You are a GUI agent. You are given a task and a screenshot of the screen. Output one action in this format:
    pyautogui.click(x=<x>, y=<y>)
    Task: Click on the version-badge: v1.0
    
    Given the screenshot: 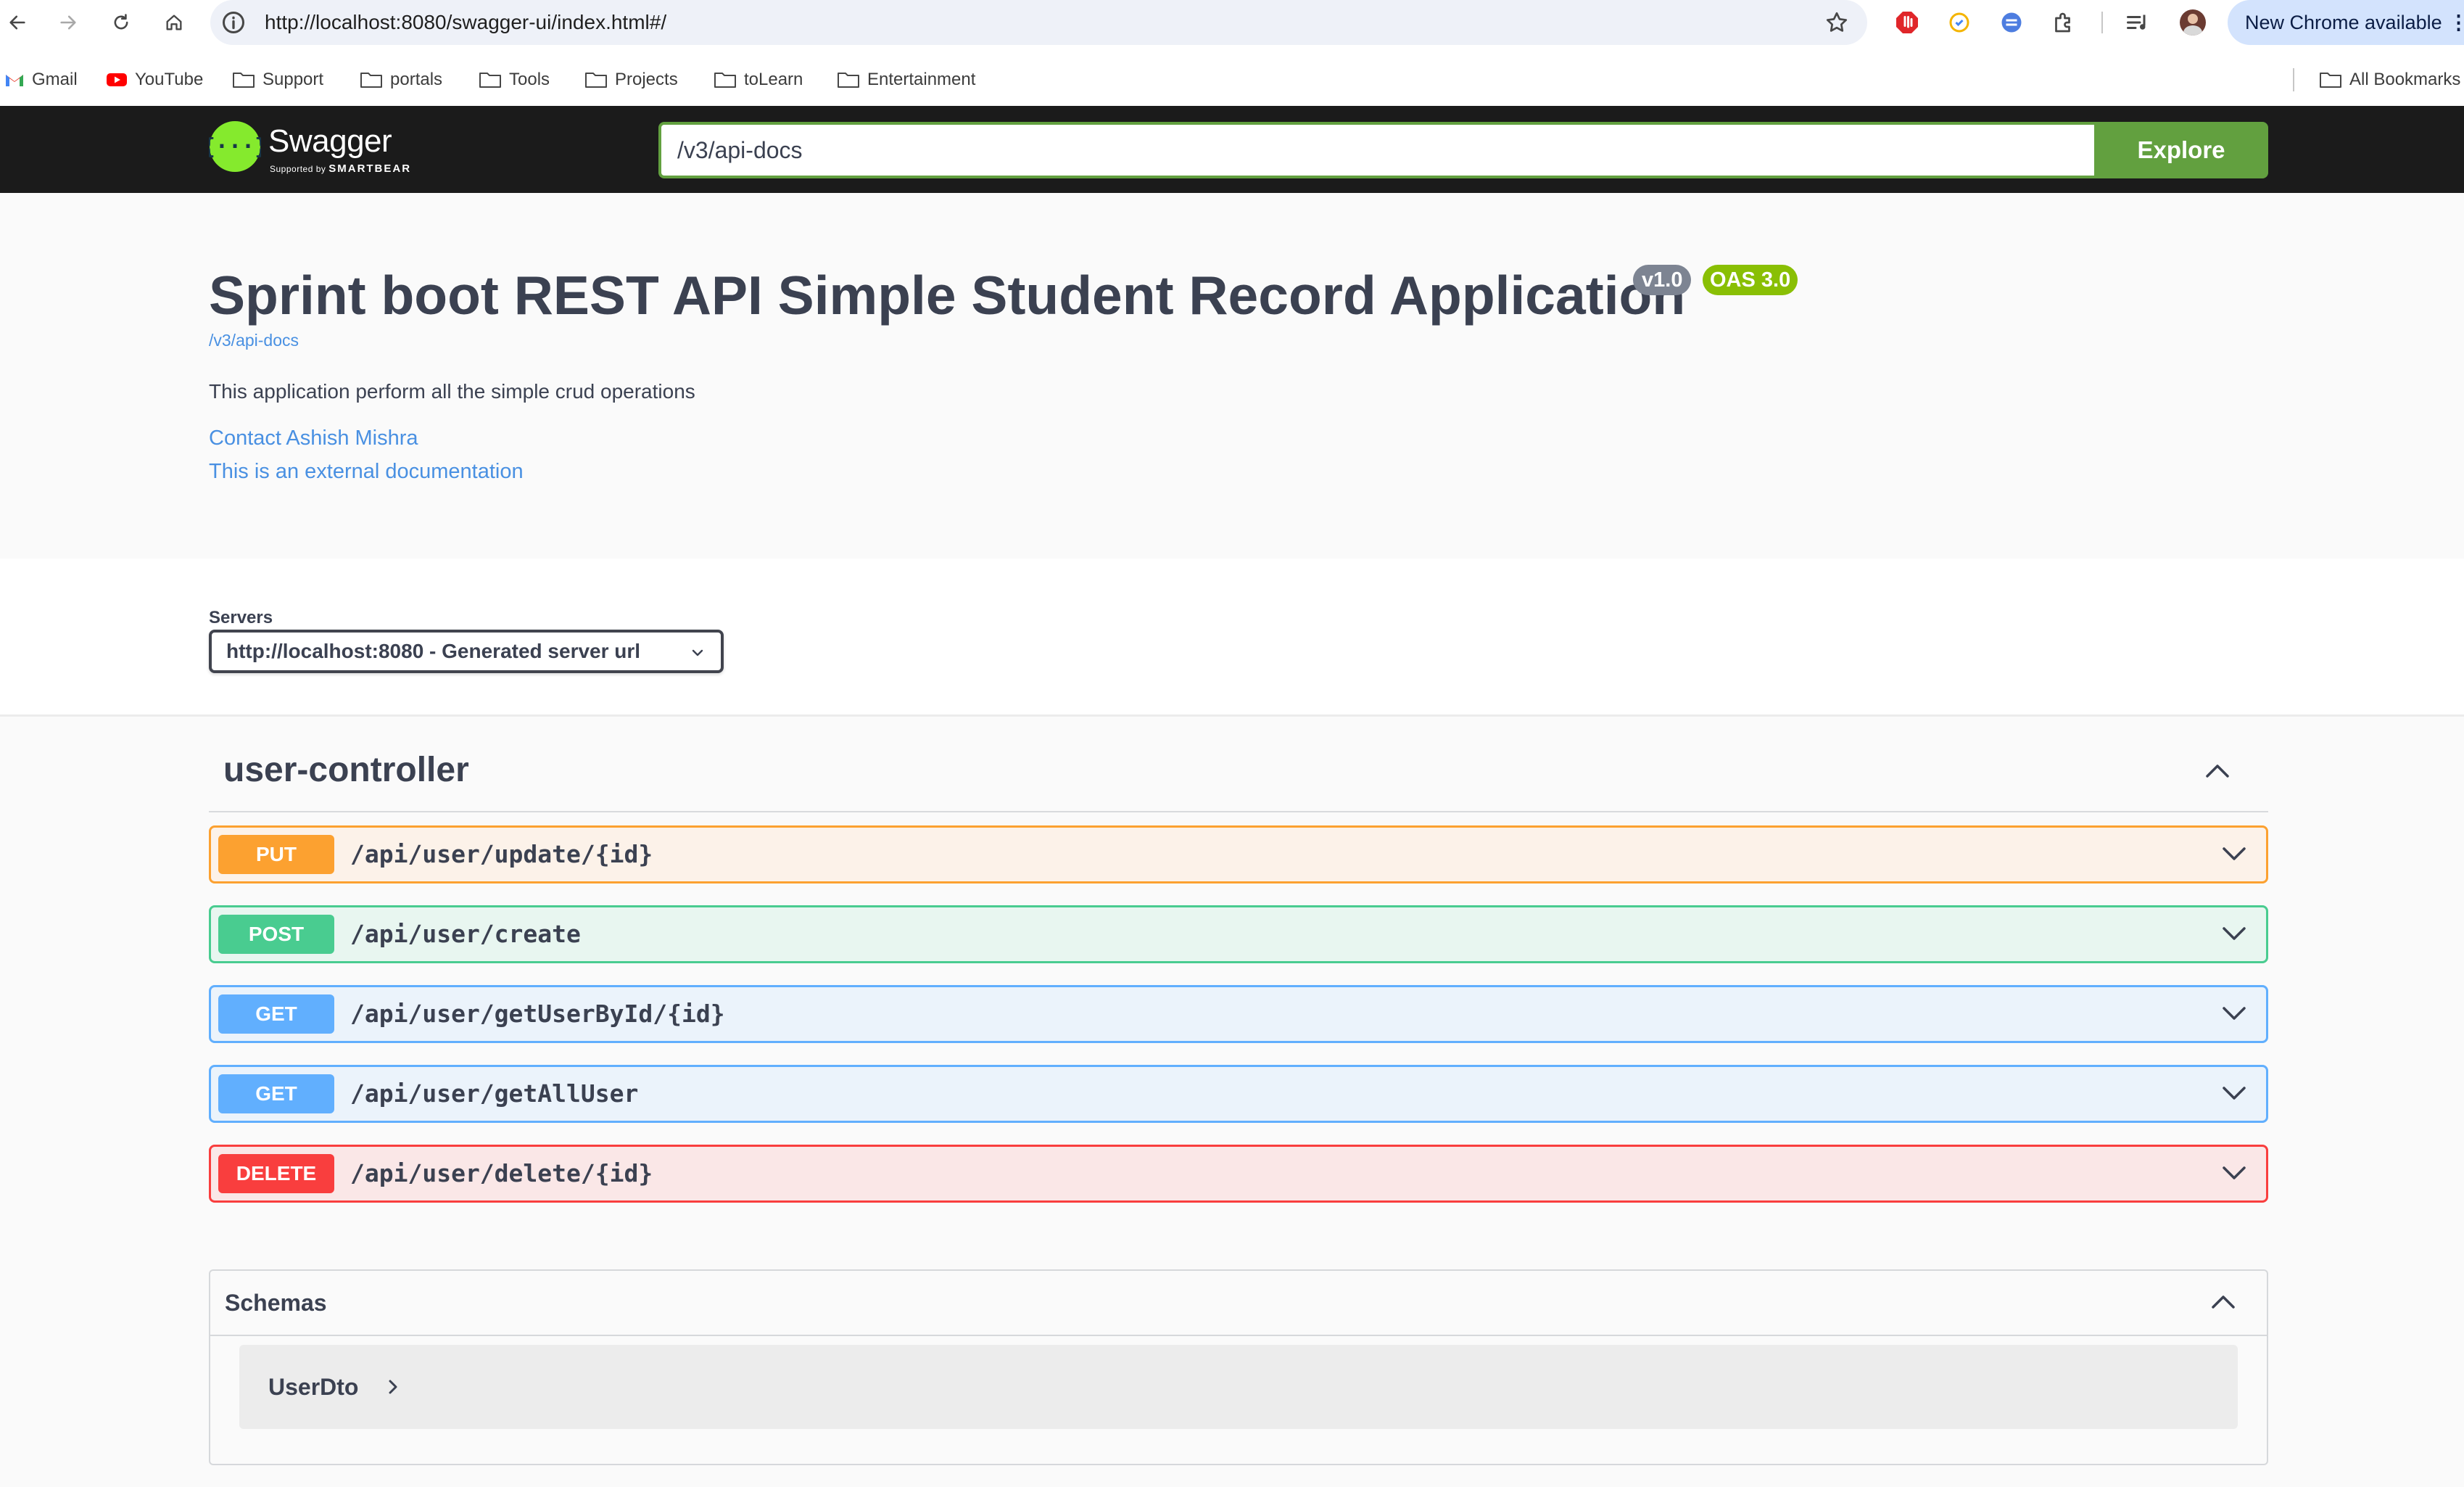 What is the action you would take?
    pyautogui.click(x=1662, y=280)
    